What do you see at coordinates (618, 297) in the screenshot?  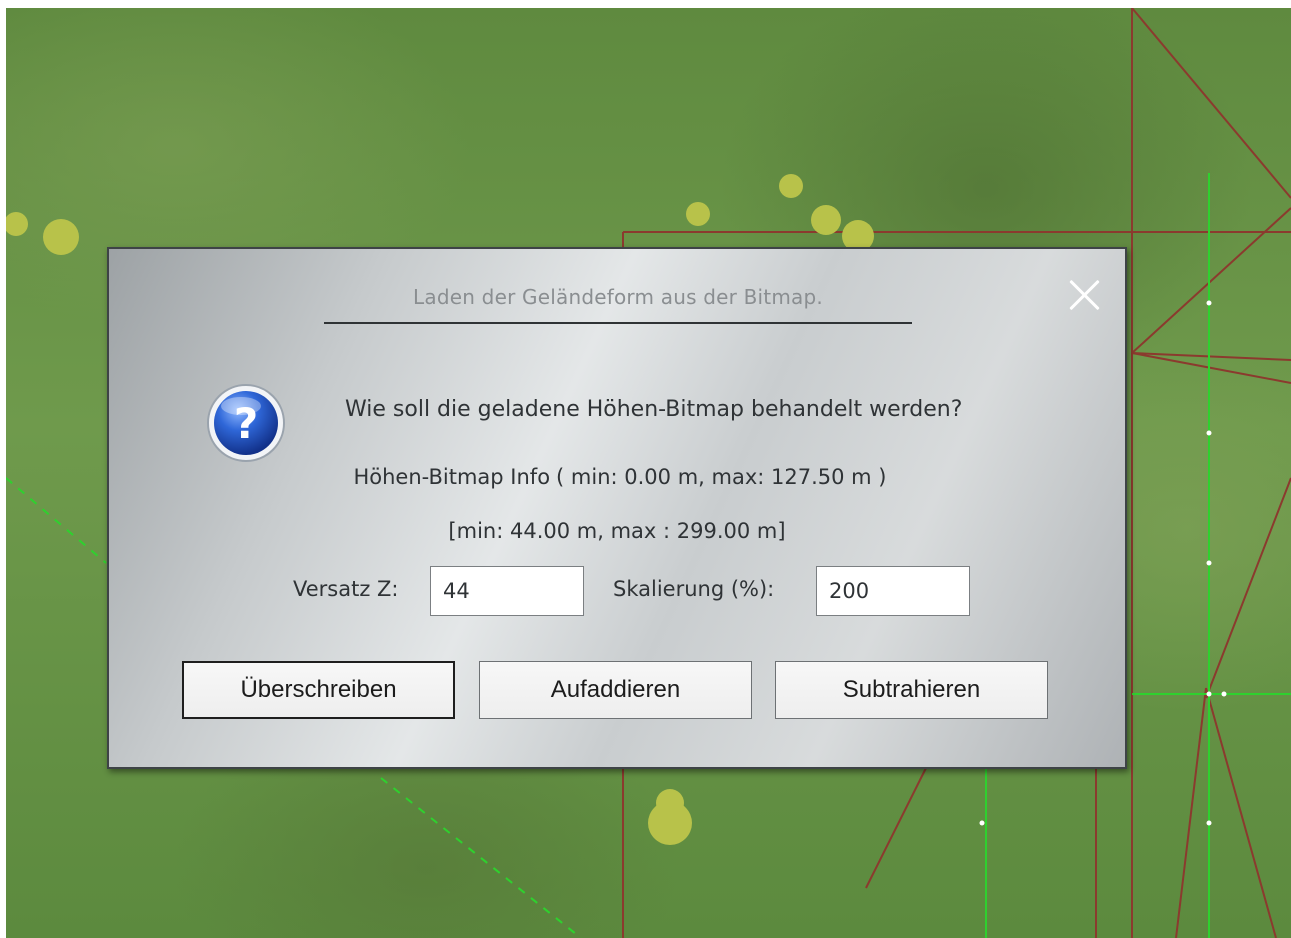 I see `dialog-title: Laden der Geländeform aus der Bitmap.` at bounding box center [618, 297].